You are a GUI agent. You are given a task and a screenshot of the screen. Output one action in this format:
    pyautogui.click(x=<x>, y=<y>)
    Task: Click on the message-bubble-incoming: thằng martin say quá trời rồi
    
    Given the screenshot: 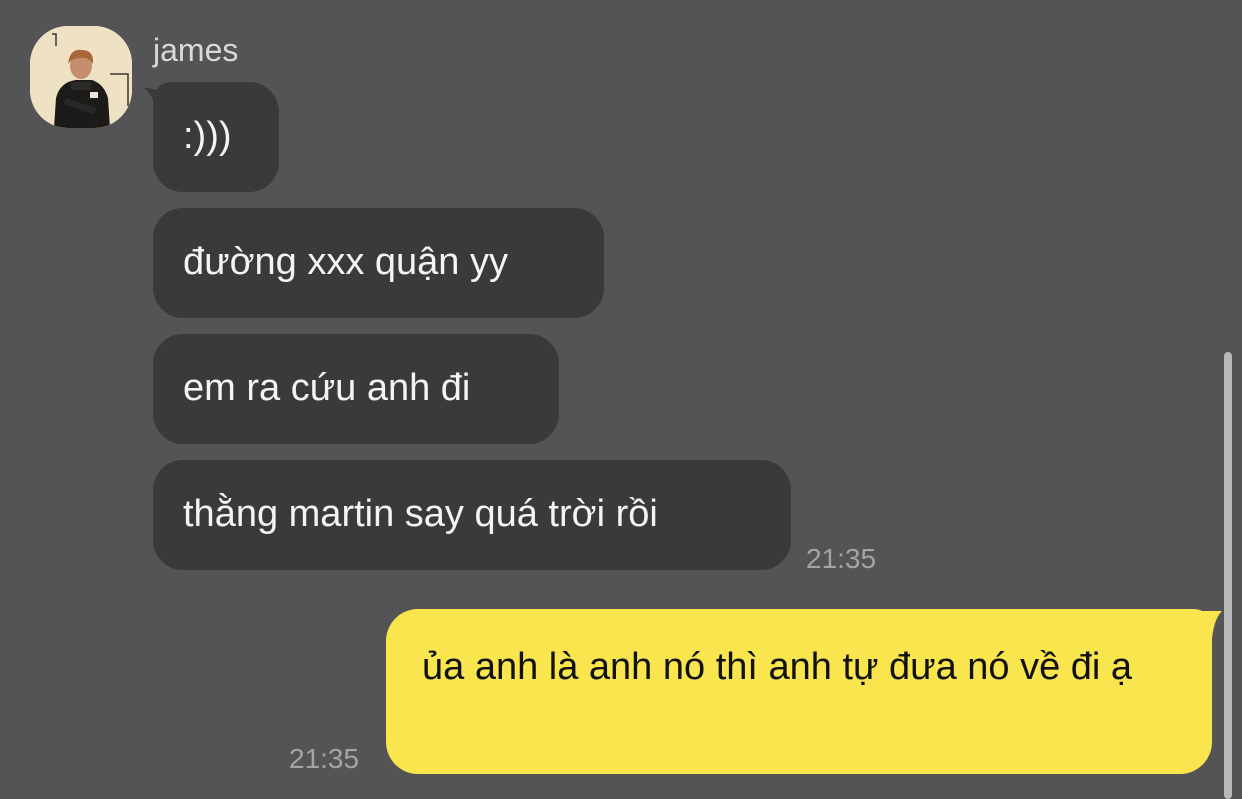 What is the action you would take?
    pyautogui.click(x=472, y=515)
    